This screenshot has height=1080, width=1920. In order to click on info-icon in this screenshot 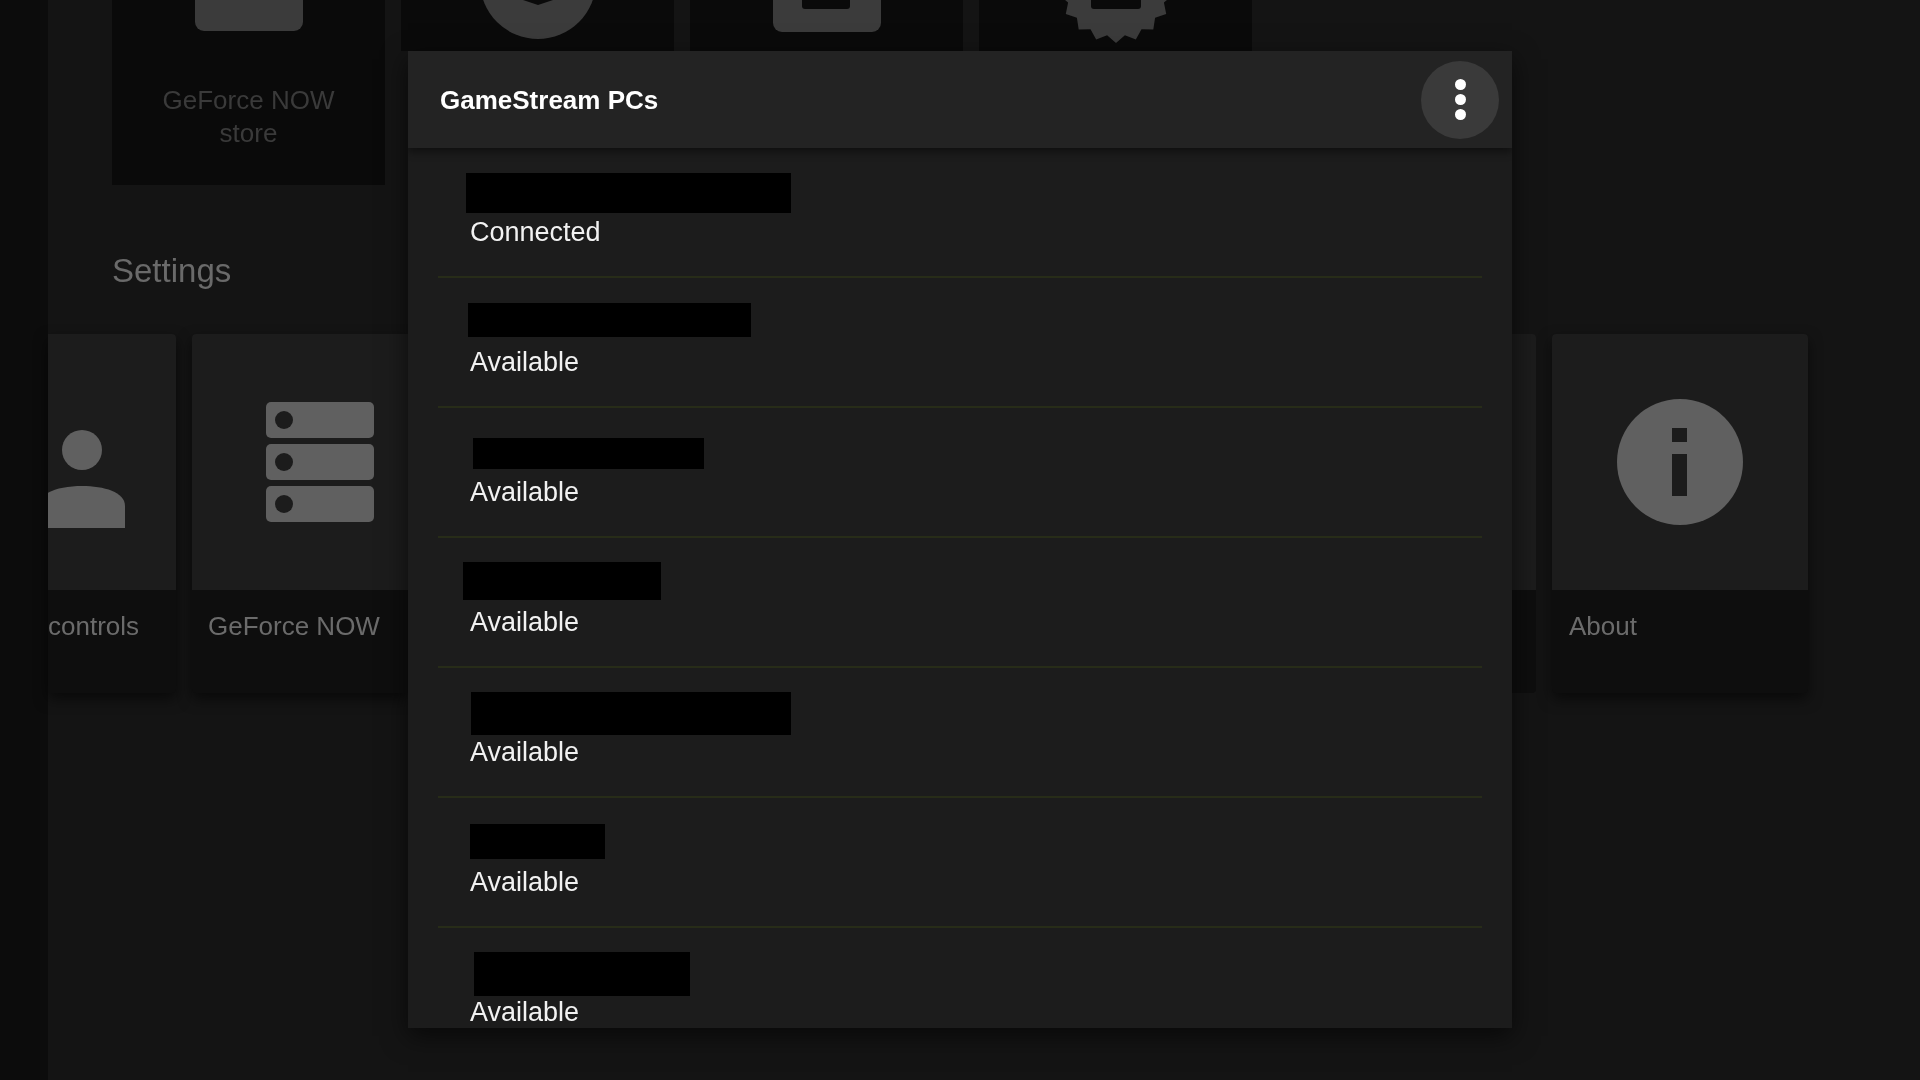, I will do `click(1680, 462)`.